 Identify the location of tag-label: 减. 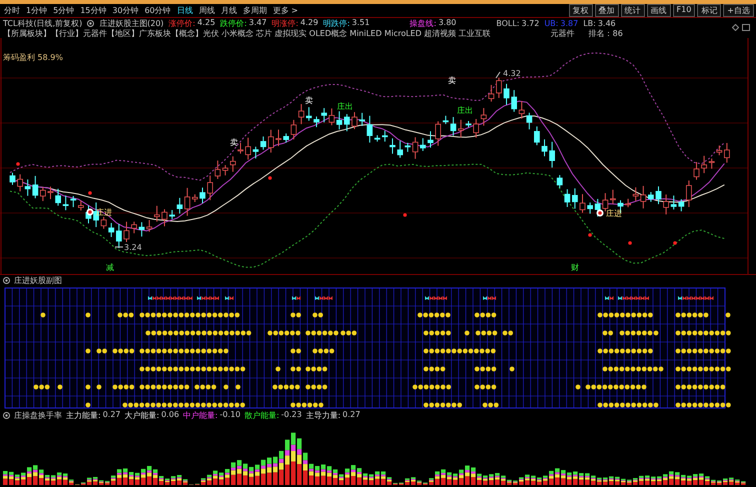
(110, 267).